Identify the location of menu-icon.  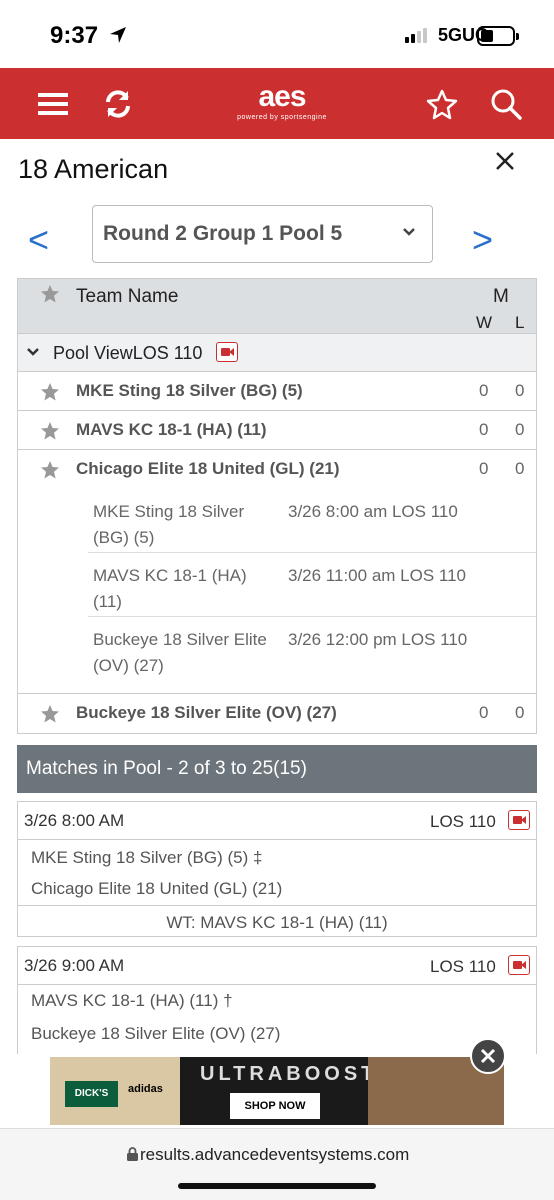
(53, 103).